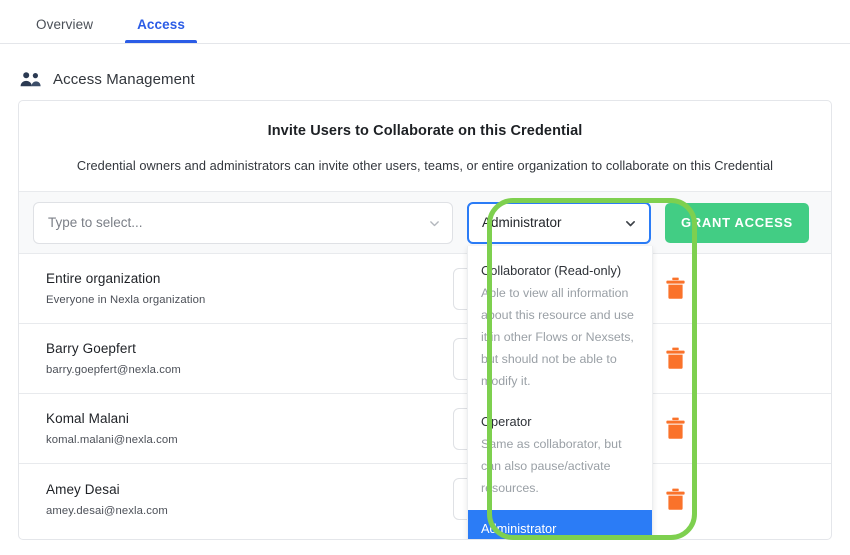 This screenshot has width=850, height=555. What do you see at coordinates (91, 348) in the screenshot?
I see `row-name: Barry Goepfert` at bounding box center [91, 348].